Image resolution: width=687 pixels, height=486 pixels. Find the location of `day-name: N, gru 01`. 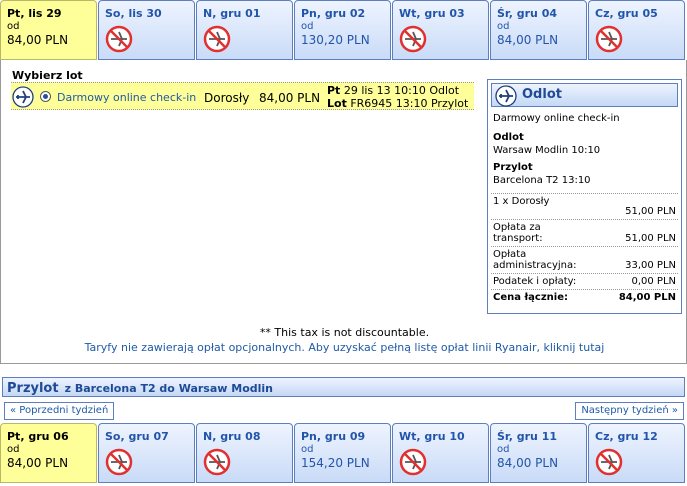

day-name: N, gru 01 is located at coordinates (232, 13).